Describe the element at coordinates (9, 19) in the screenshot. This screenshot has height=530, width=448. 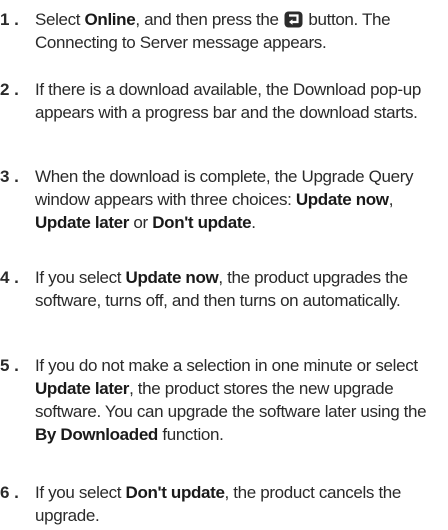
I see `step-number: 1 .` at that location.